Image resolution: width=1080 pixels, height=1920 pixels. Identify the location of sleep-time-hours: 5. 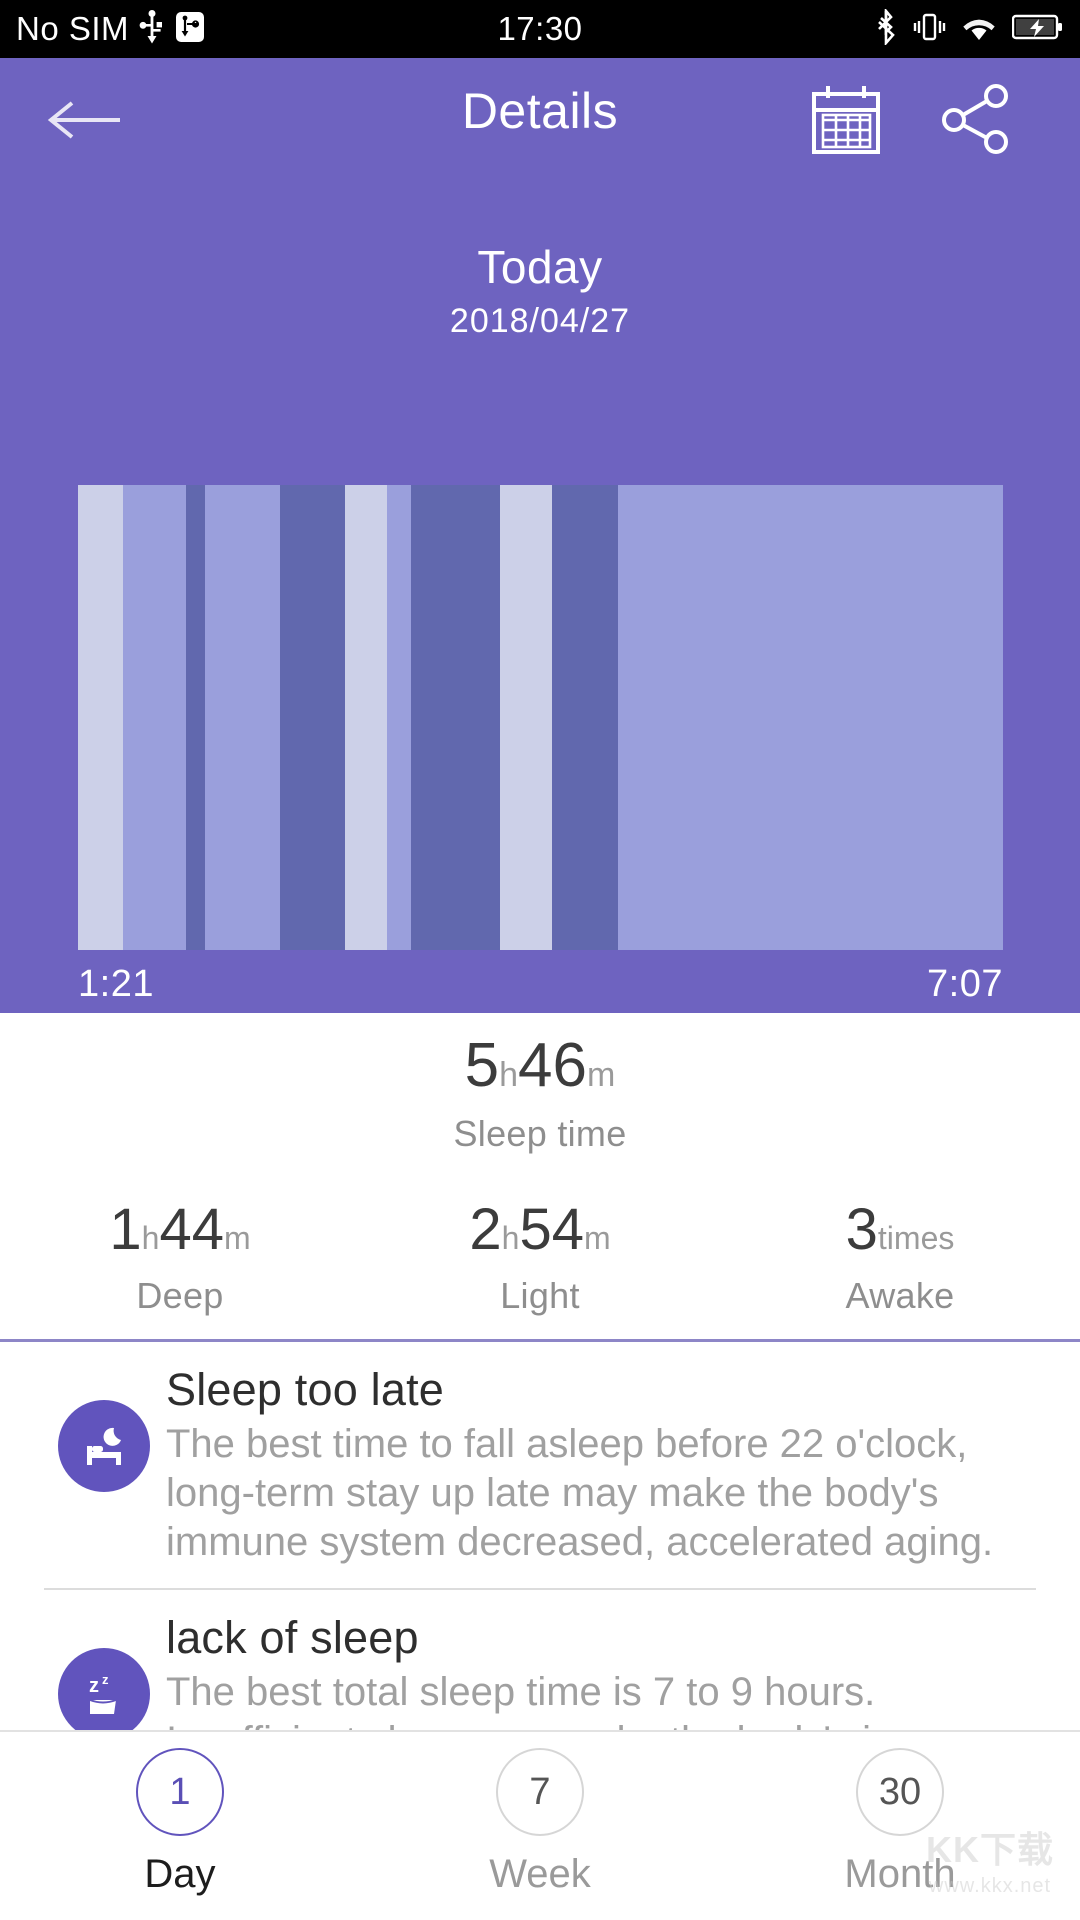
(482, 1065).